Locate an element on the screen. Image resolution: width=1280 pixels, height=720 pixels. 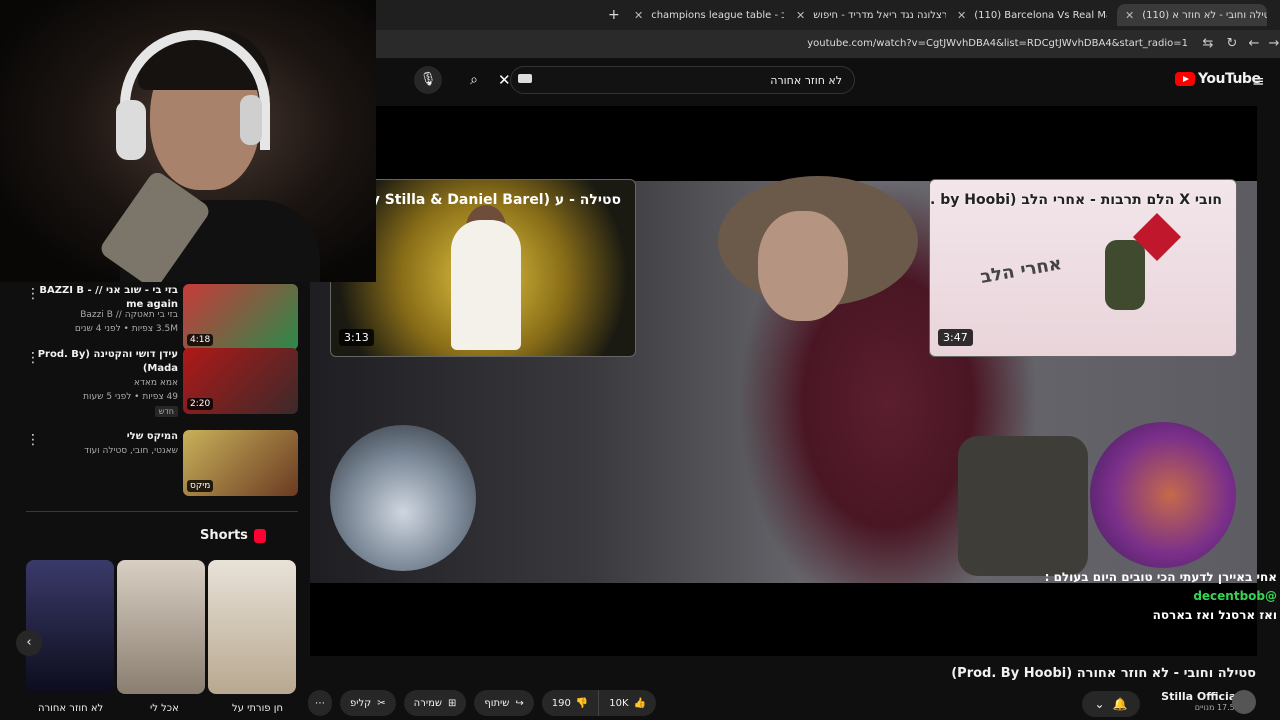
thumbs-down-icon: 👎 is located at coordinates (582, 703).